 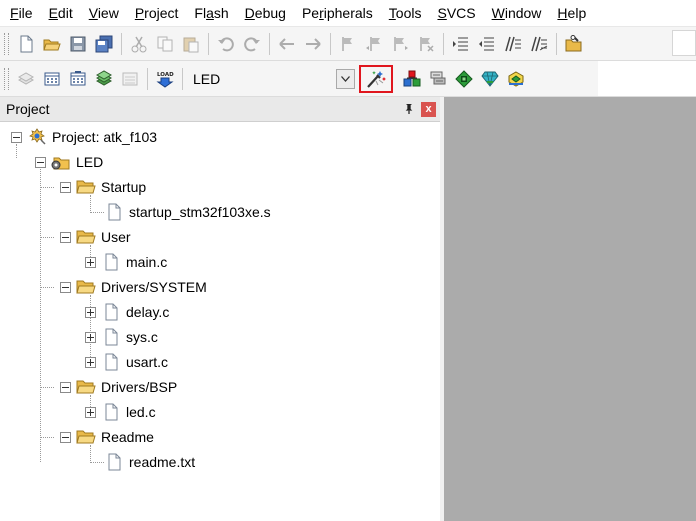 I want to click on menu-flash: Flash, so click(x=211, y=13).